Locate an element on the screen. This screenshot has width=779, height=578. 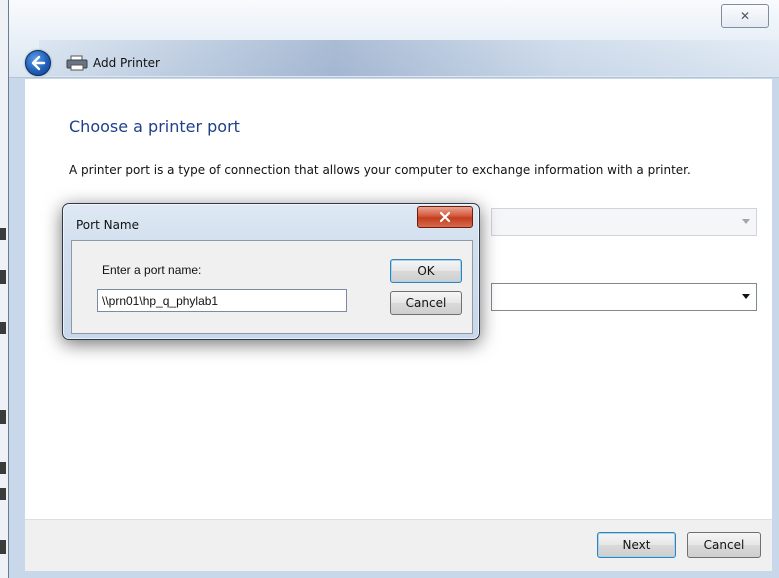
printer-icon is located at coordinates (77, 63).